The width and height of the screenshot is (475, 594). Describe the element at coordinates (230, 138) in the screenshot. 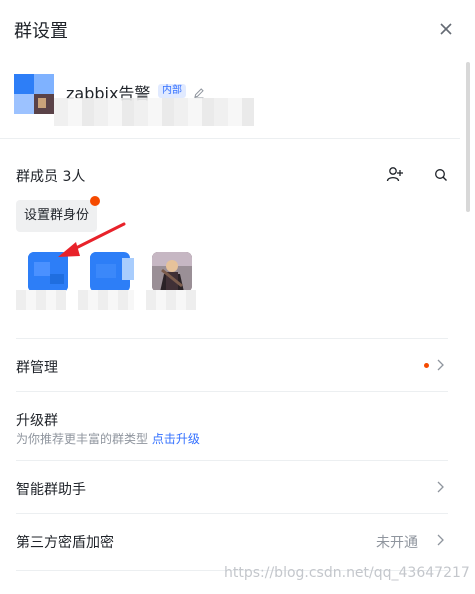

I see `divider` at that location.